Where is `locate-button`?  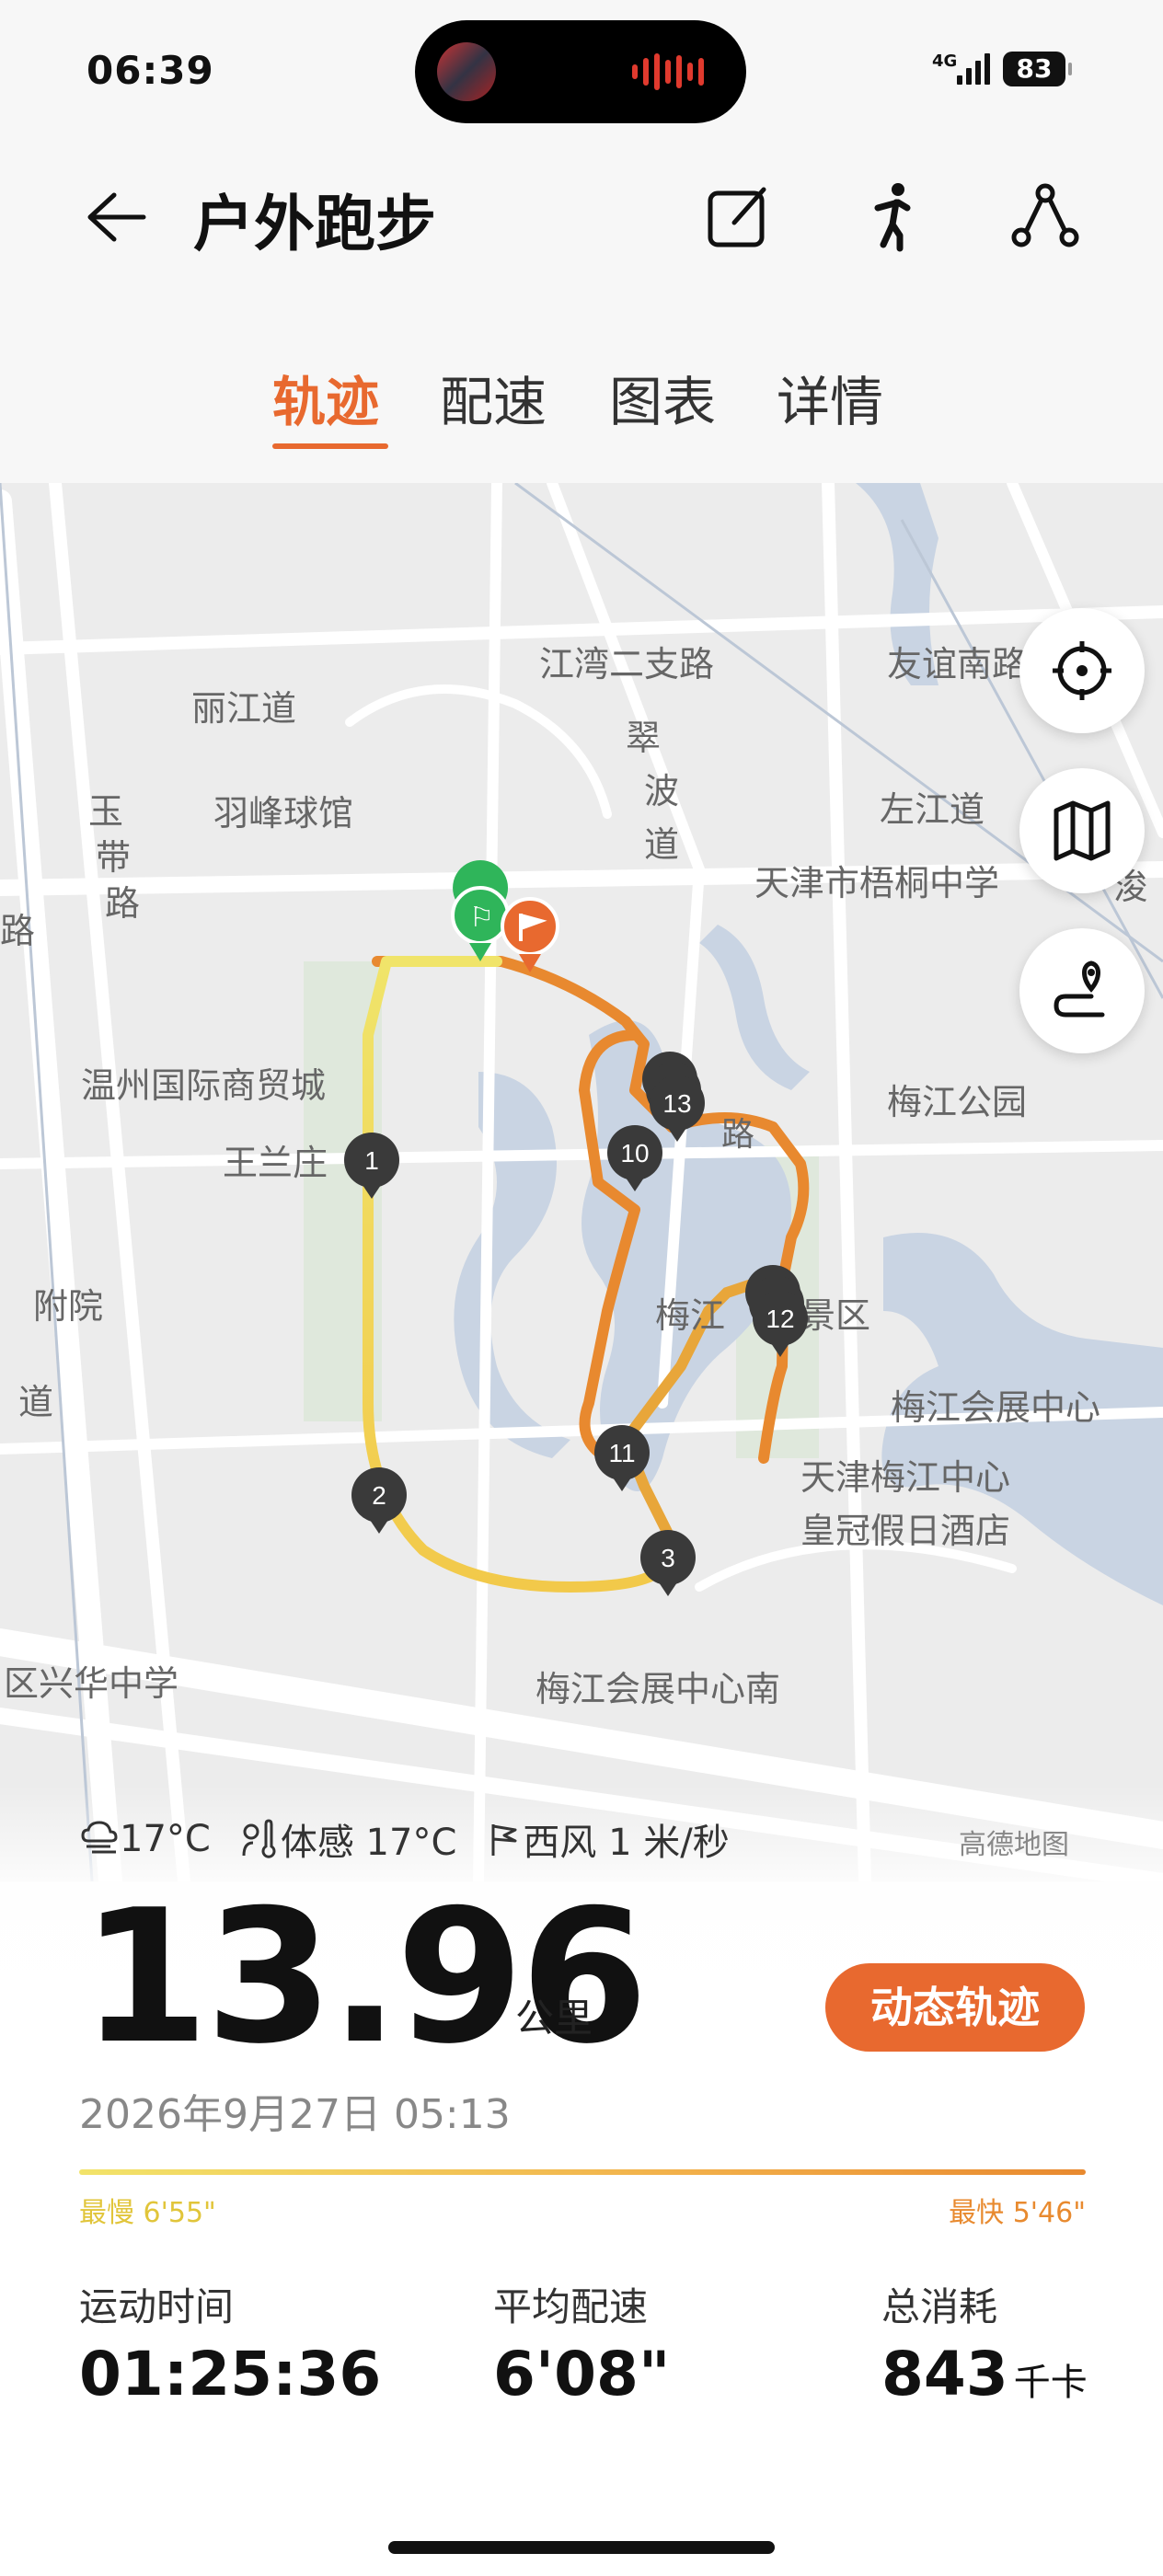 locate-button is located at coordinates (1082, 670).